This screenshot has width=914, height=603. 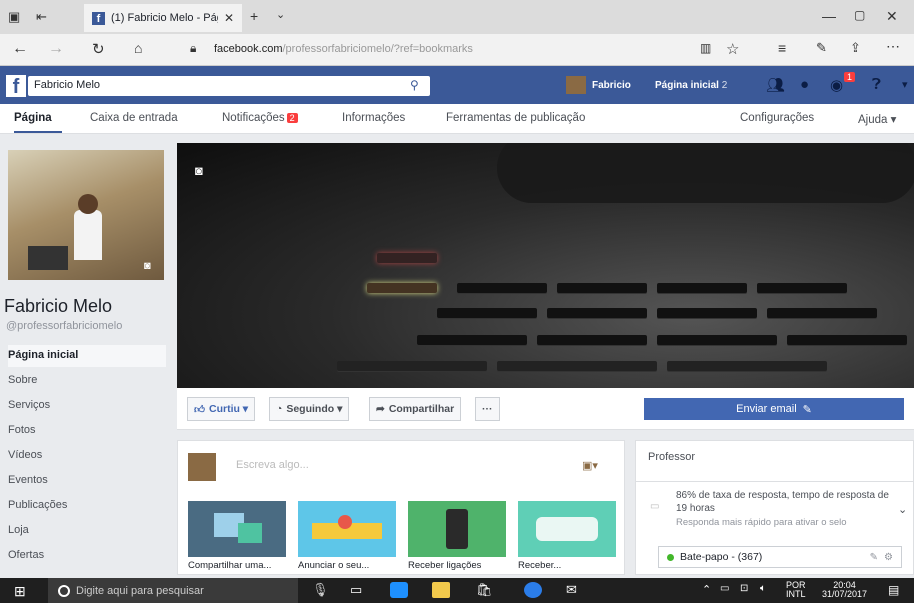 I want to click on liked-button: 👍︎ Curtiu ▾, so click(x=221, y=409).